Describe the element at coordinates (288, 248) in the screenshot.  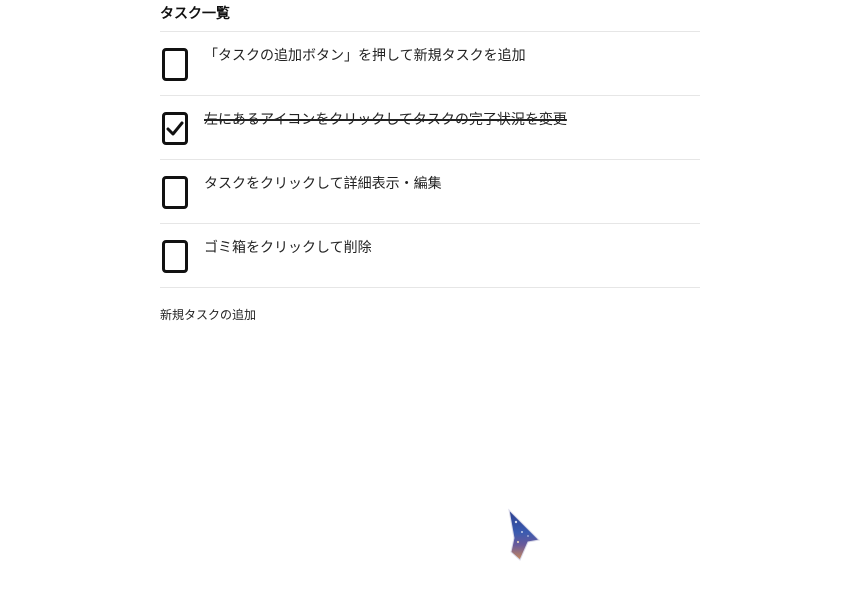
I see `task-label: ゴミ箱をクリックして削除` at that location.